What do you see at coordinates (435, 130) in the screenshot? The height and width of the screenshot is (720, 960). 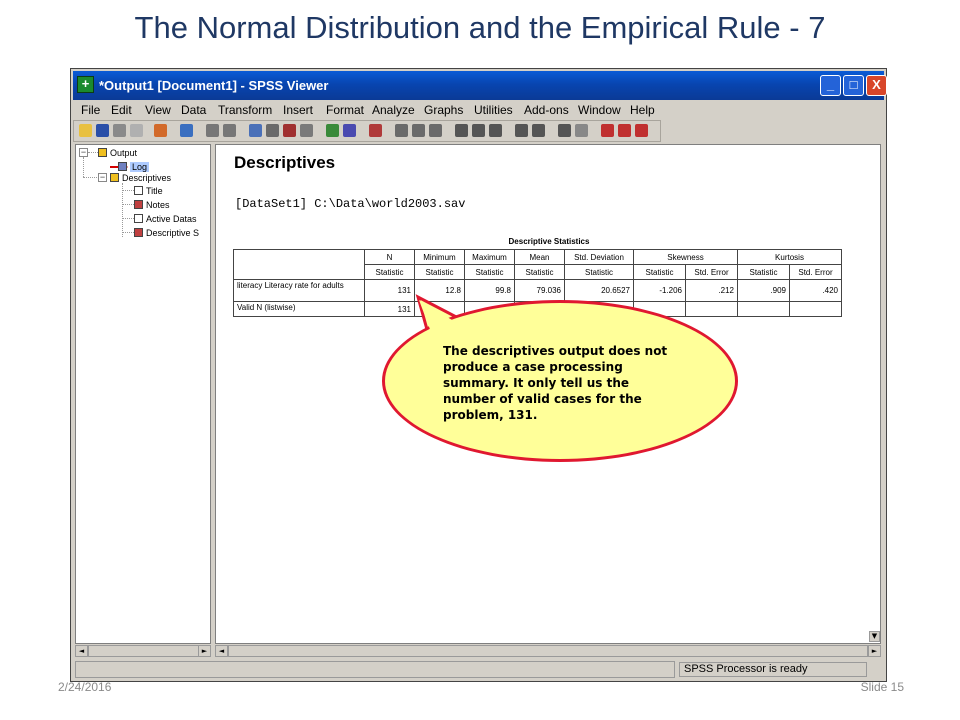 I see `value-labels-icon` at bounding box center [435, 130].